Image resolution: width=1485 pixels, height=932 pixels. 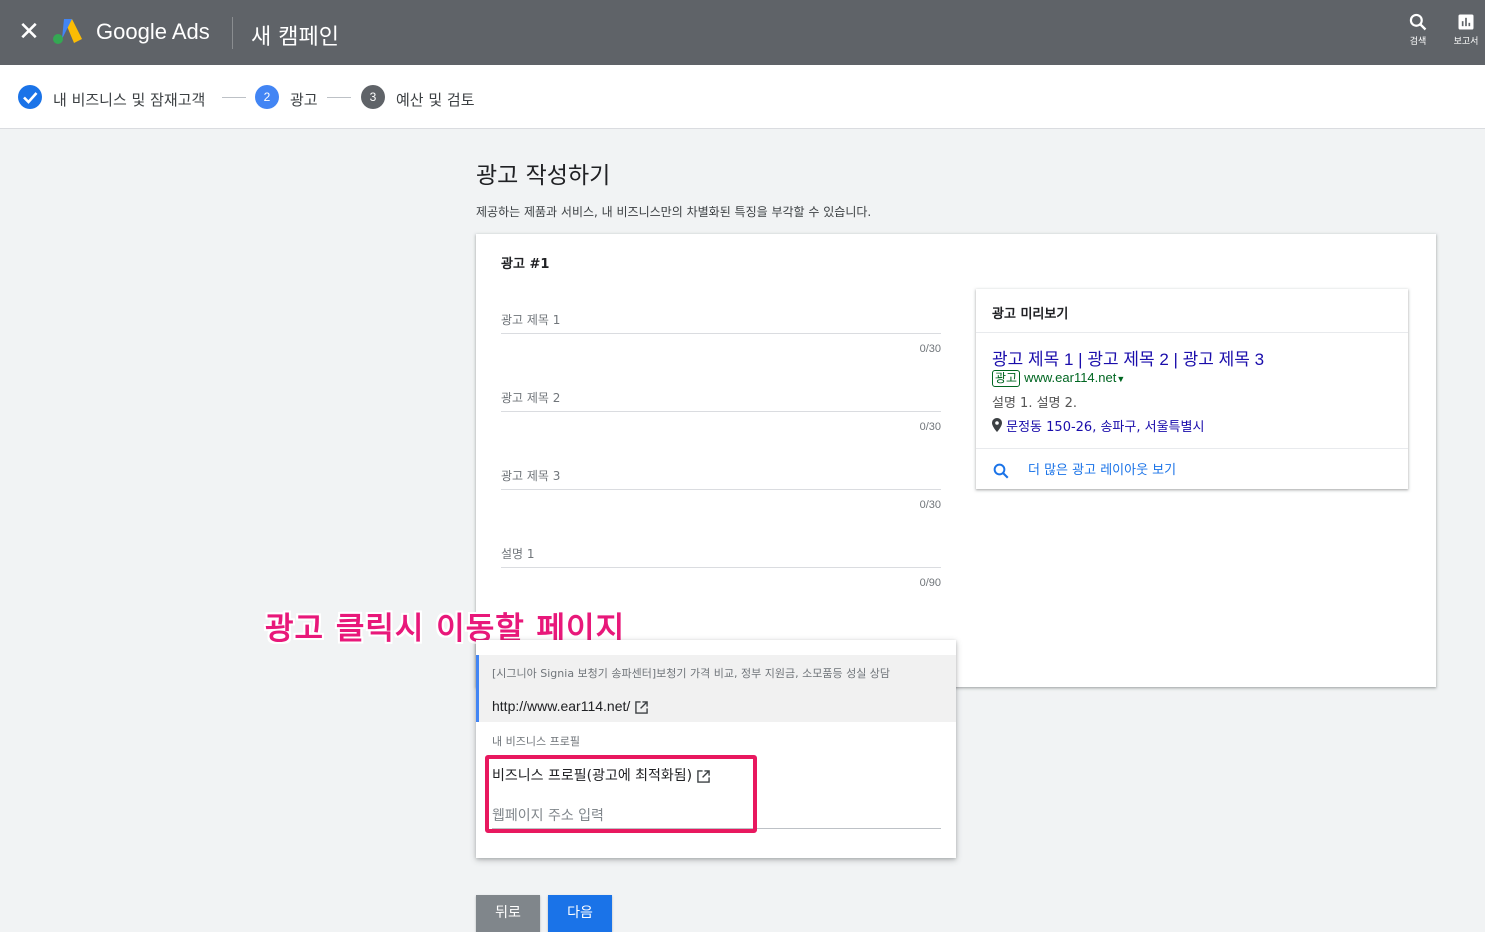 What do you see at coordinates (742, 97) in the screenshot?
I see `campaign-stepper: 내 비즈니스 및 잠재고객 2 광고 3 예산 및 검토` at bounding box center [742, 97].